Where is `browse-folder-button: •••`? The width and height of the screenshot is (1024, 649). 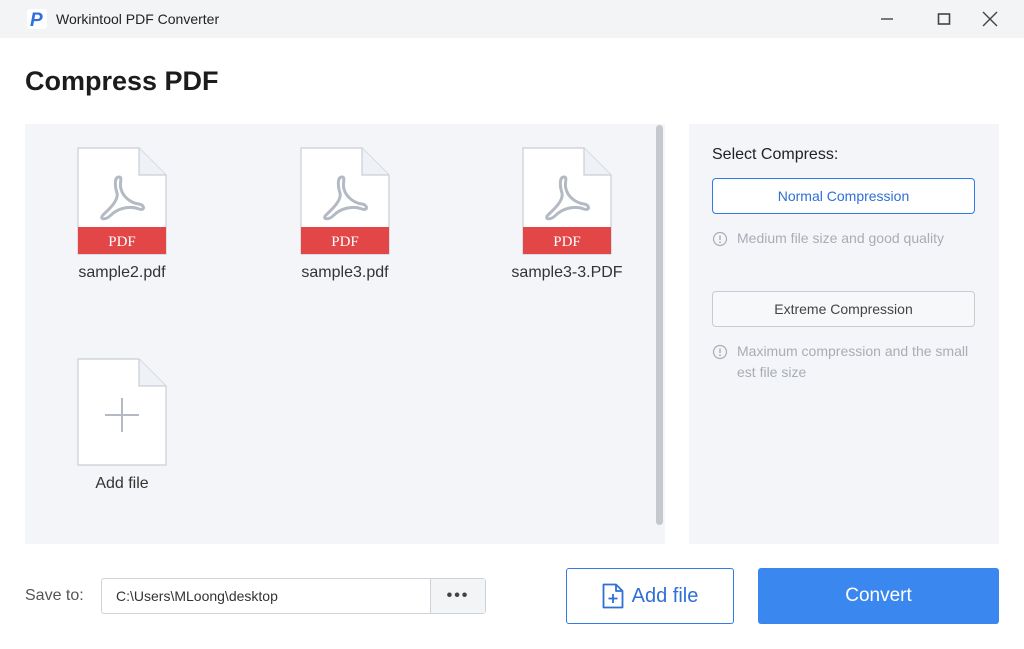 browse-folder-button: ••• is located at coordinates (457, 596).